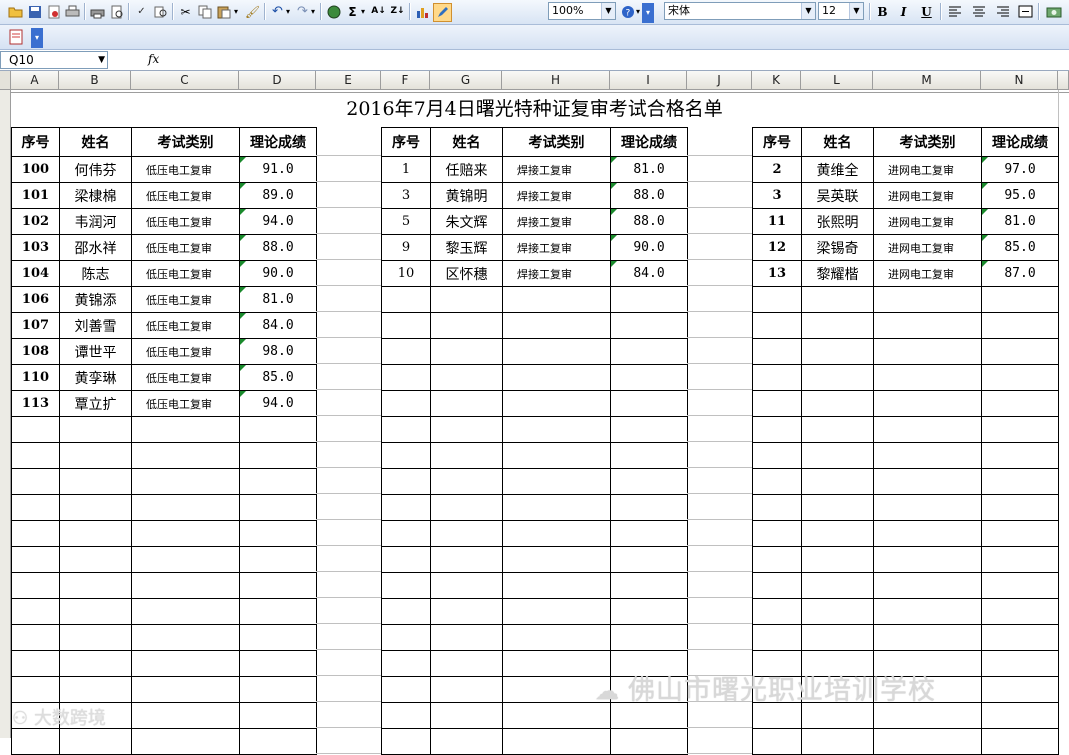 Image resolution: width=1069 pixels, height=755 pixels. Describe the element at coordinates (95, 351) in the screenshot. I see `cell-name: 谭世平` at that location.